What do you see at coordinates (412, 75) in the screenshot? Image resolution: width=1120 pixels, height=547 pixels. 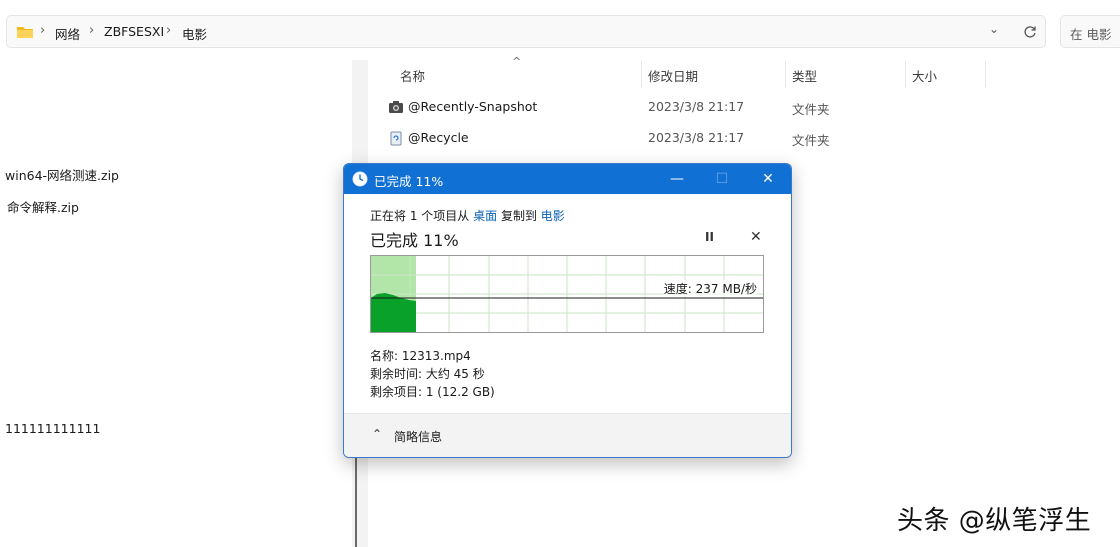 I see `column-name: 名称` at bounding box center [412, 75].